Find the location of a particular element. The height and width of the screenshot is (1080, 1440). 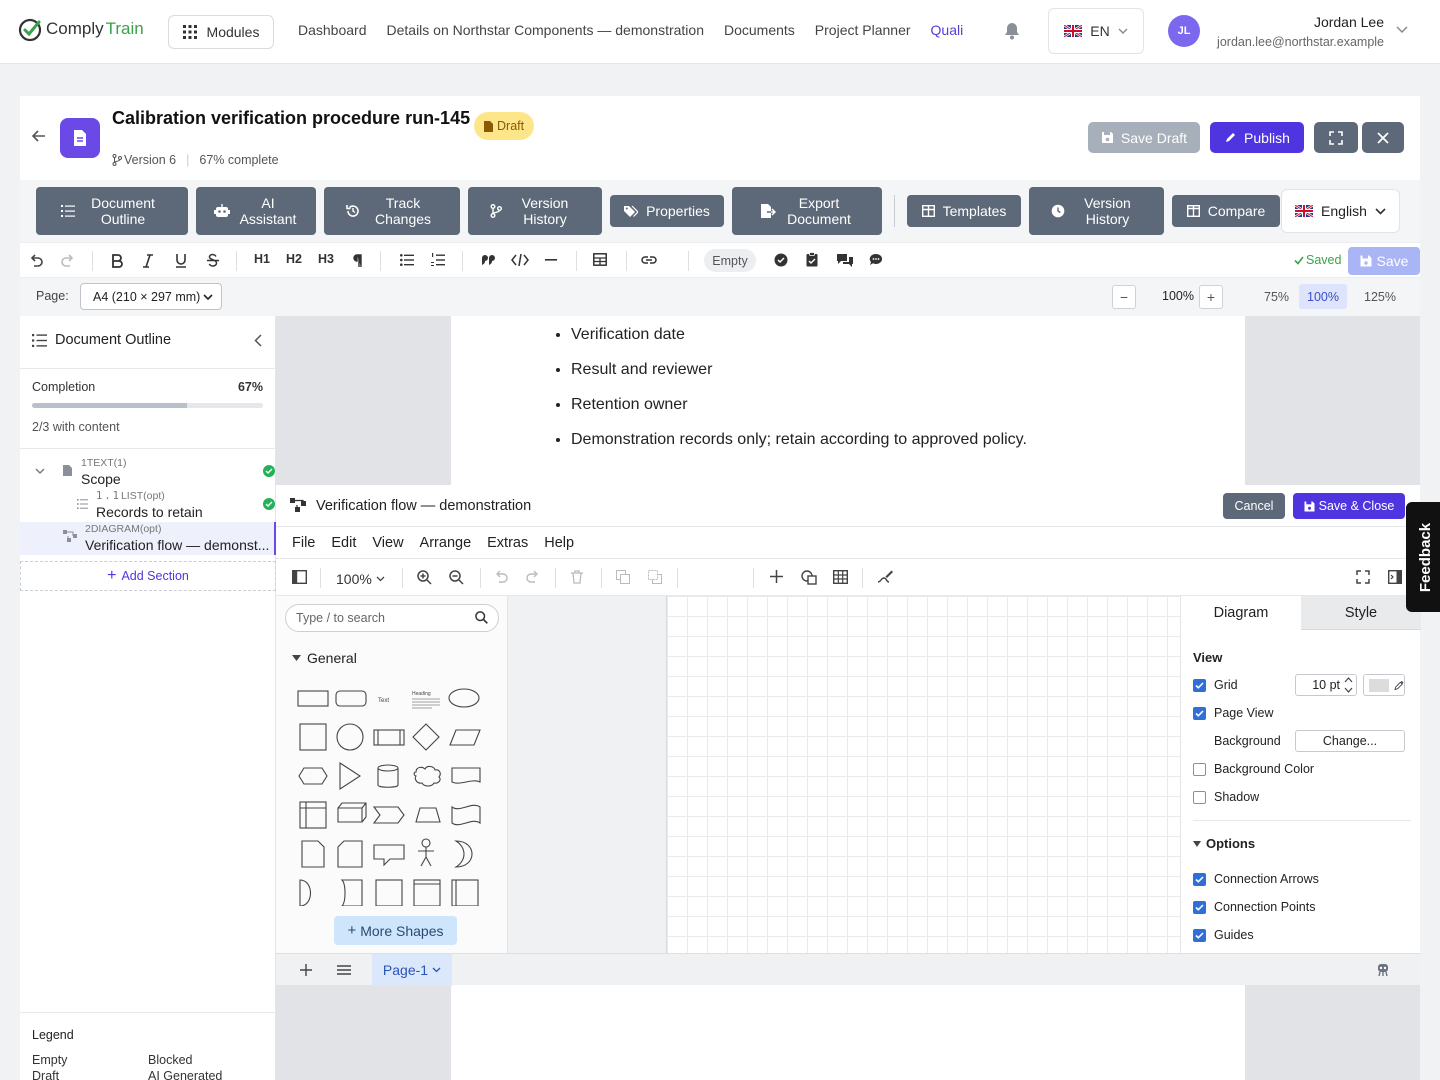

page-view-checkbox is located at coordinates (1199, 713).